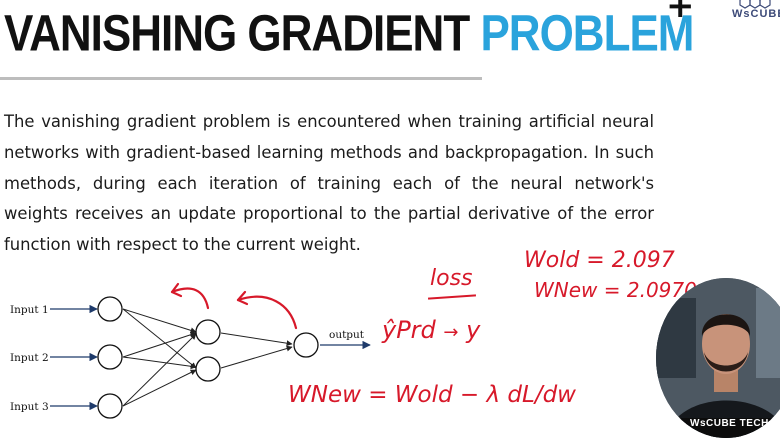 This screenshot has height=438, width=780. Describe the element at coordinates (190, 298) in the screenshot. I see `backprop-arrow-left` at that location.